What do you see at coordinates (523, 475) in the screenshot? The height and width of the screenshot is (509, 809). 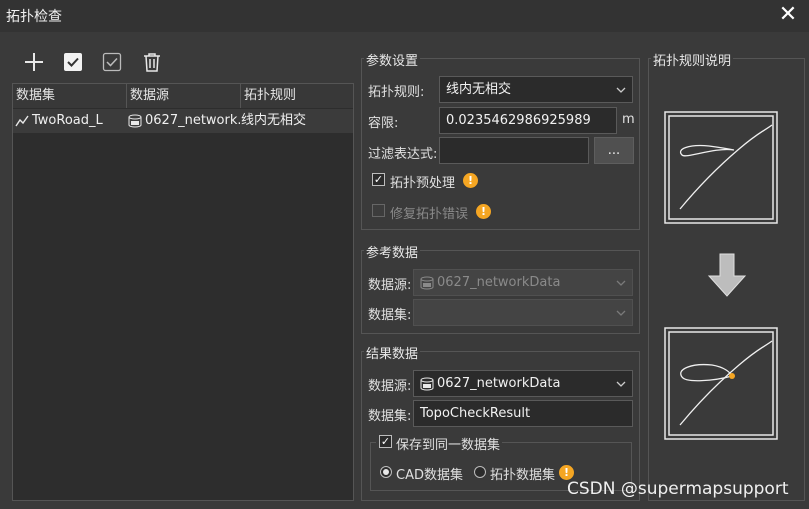 I see `topo-label: 拓扑数据集` at bounding box center [523, 475].